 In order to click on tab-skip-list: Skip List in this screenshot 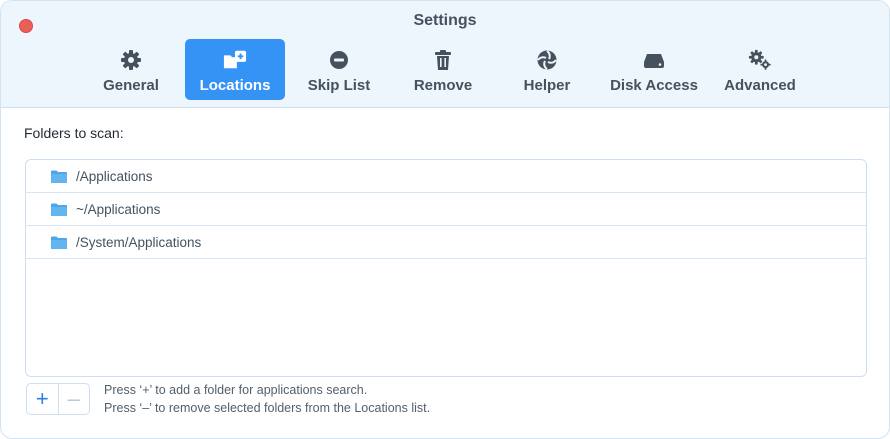, I will do `click(339, 69)`.